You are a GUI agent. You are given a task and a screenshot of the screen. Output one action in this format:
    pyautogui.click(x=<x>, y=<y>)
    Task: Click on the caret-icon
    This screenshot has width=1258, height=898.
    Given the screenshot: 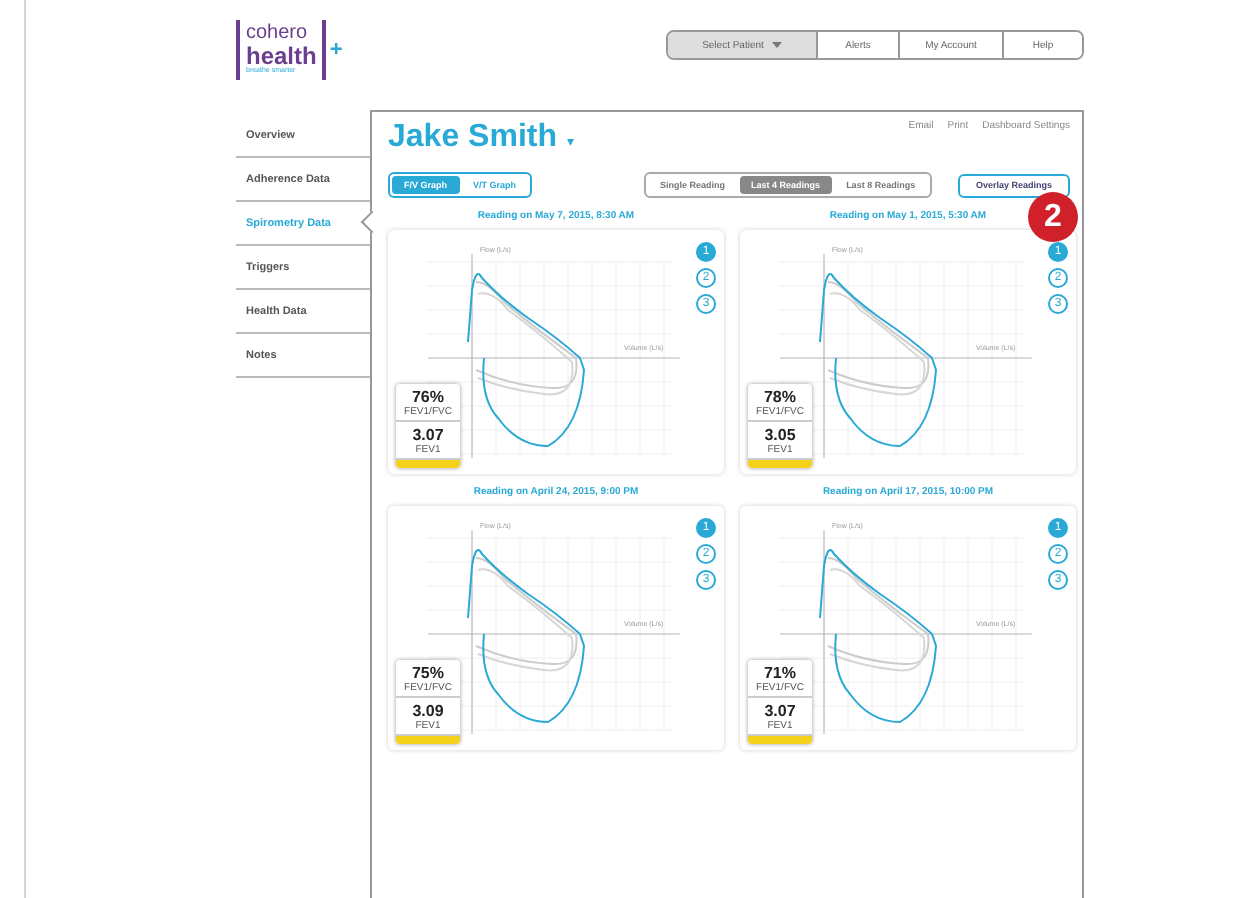 What is the action you would take?
    pyautogui.click(x=776, y=45)
    